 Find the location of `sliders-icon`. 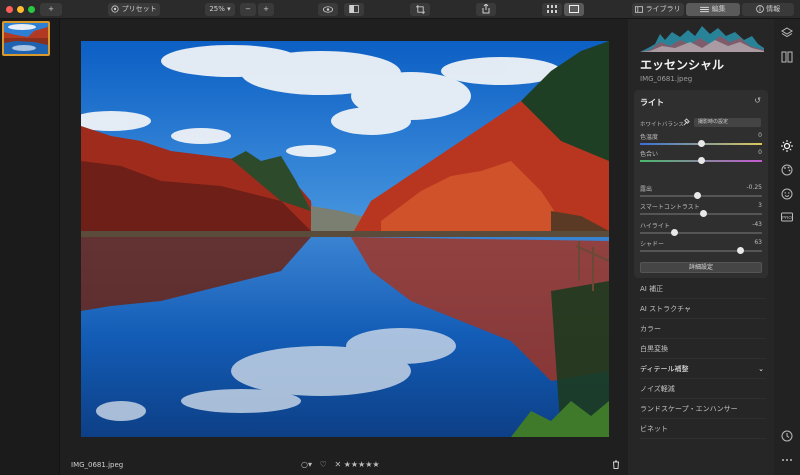

sliders-icon is located at coordinates (705, 9).